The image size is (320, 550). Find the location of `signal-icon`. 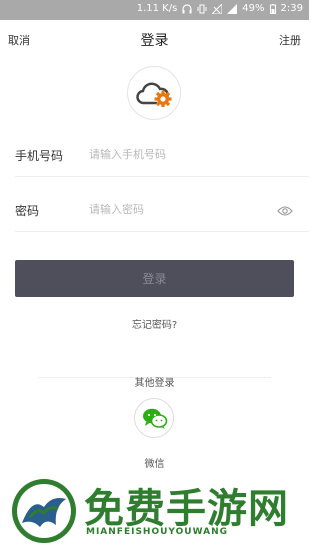

signal-icon is located at coordinates (232, 8).